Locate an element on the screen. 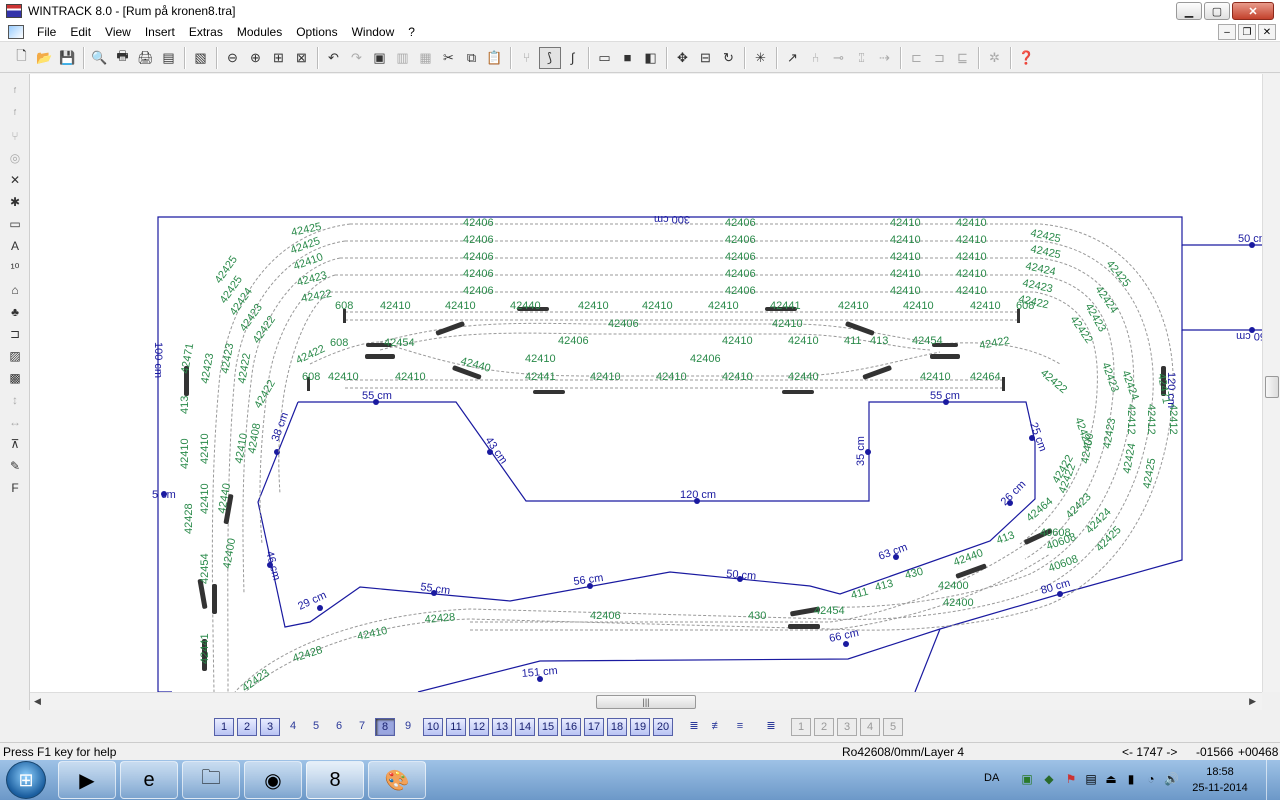  text-icon: A is located at coordinates (15, 246).